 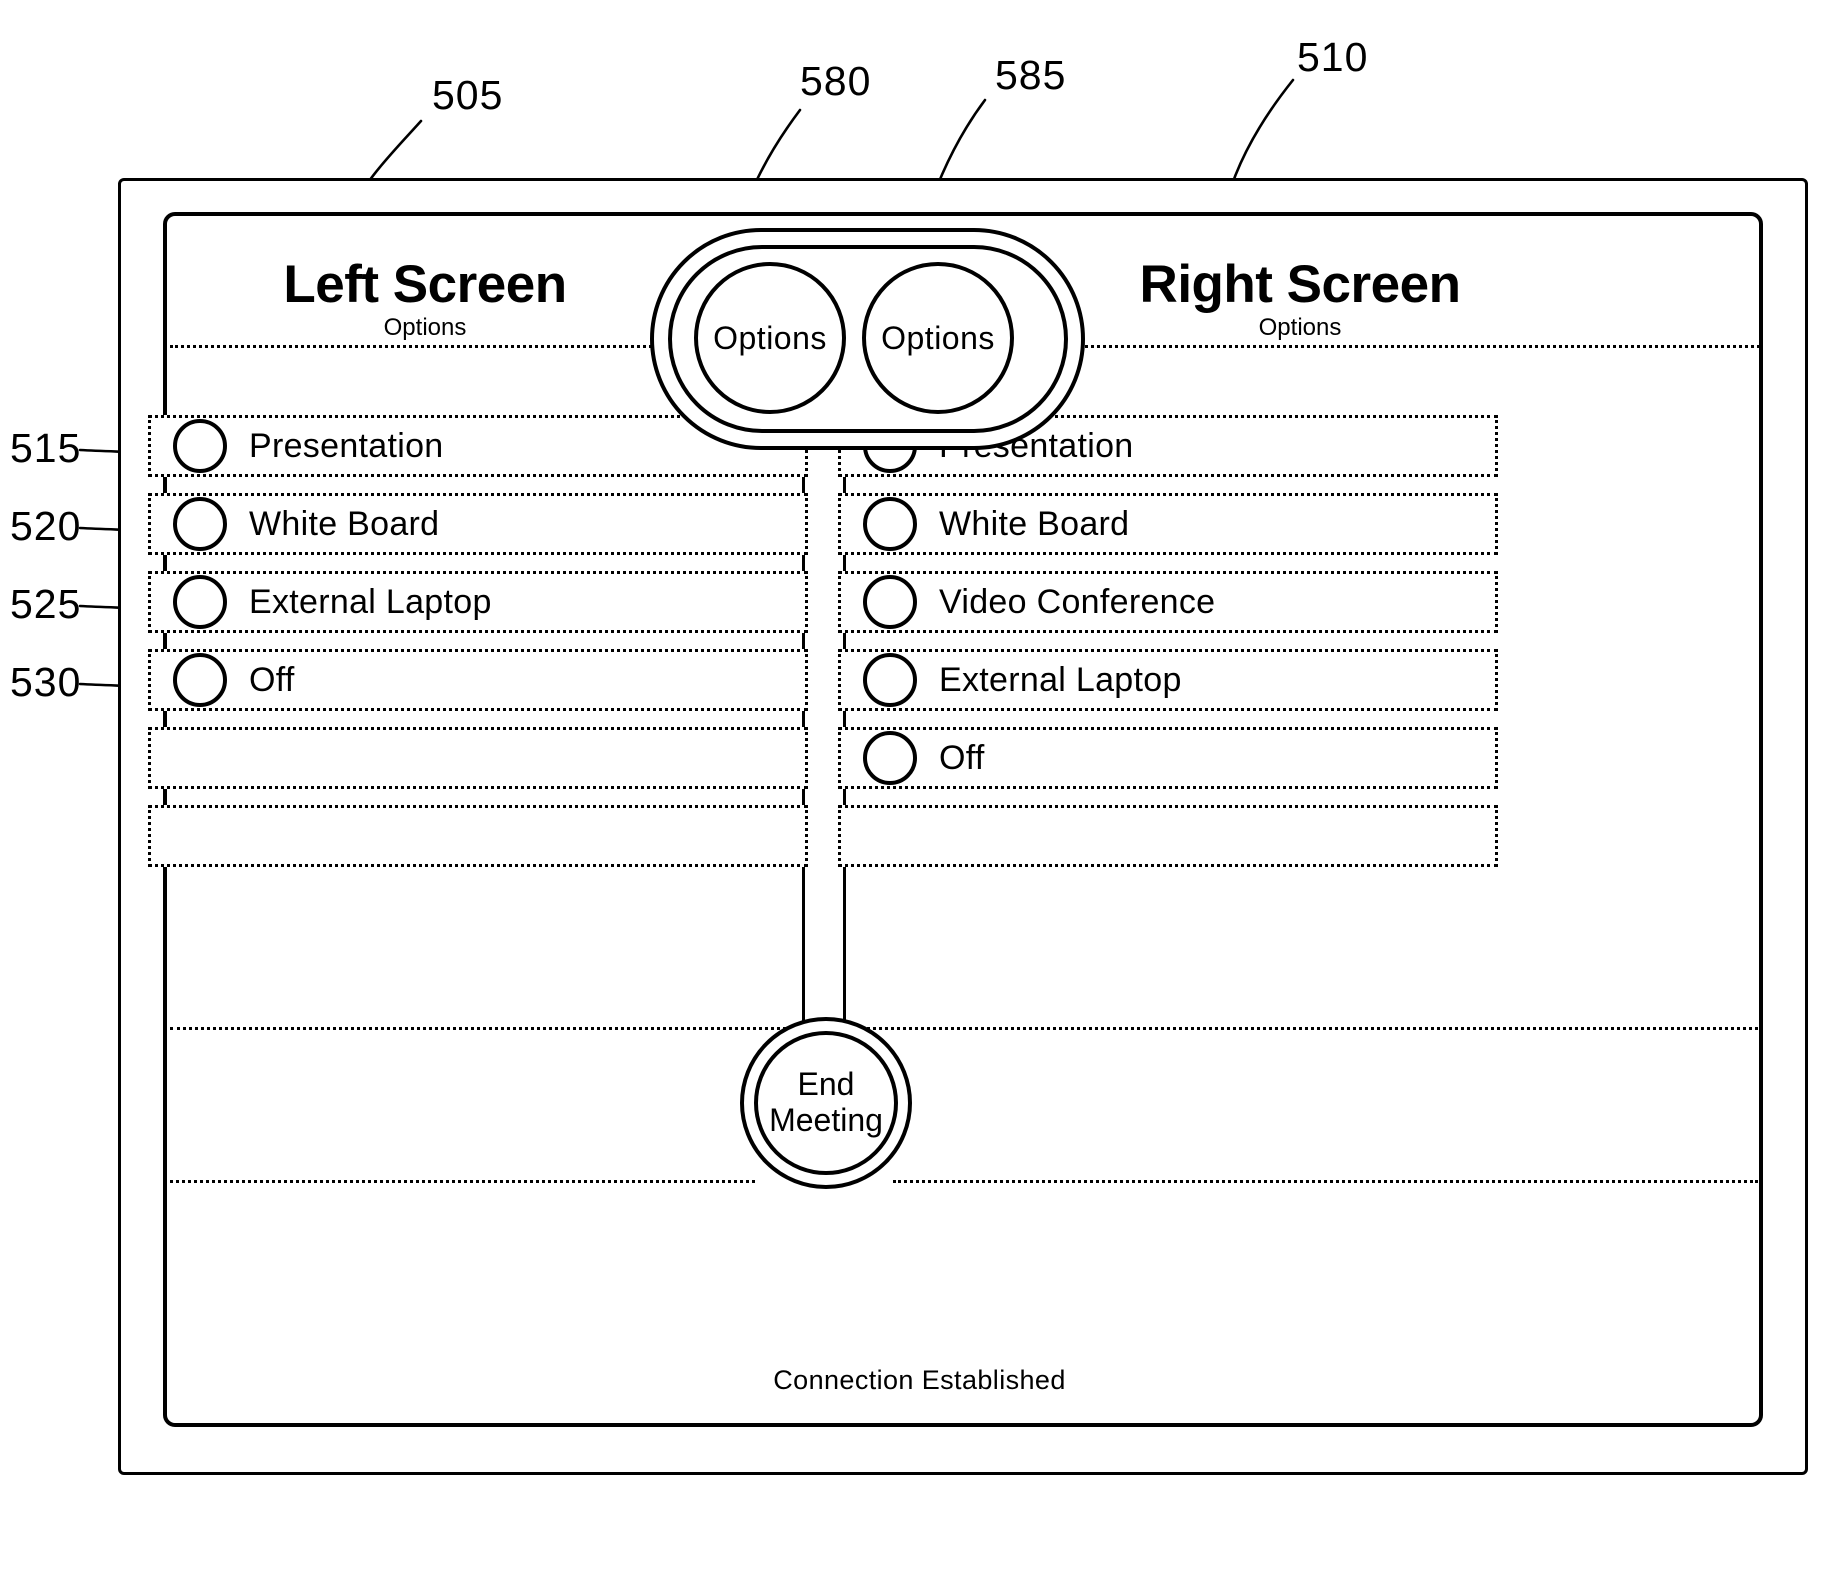 I want to click on option-label: Presentation, so click(x=346, y=445).